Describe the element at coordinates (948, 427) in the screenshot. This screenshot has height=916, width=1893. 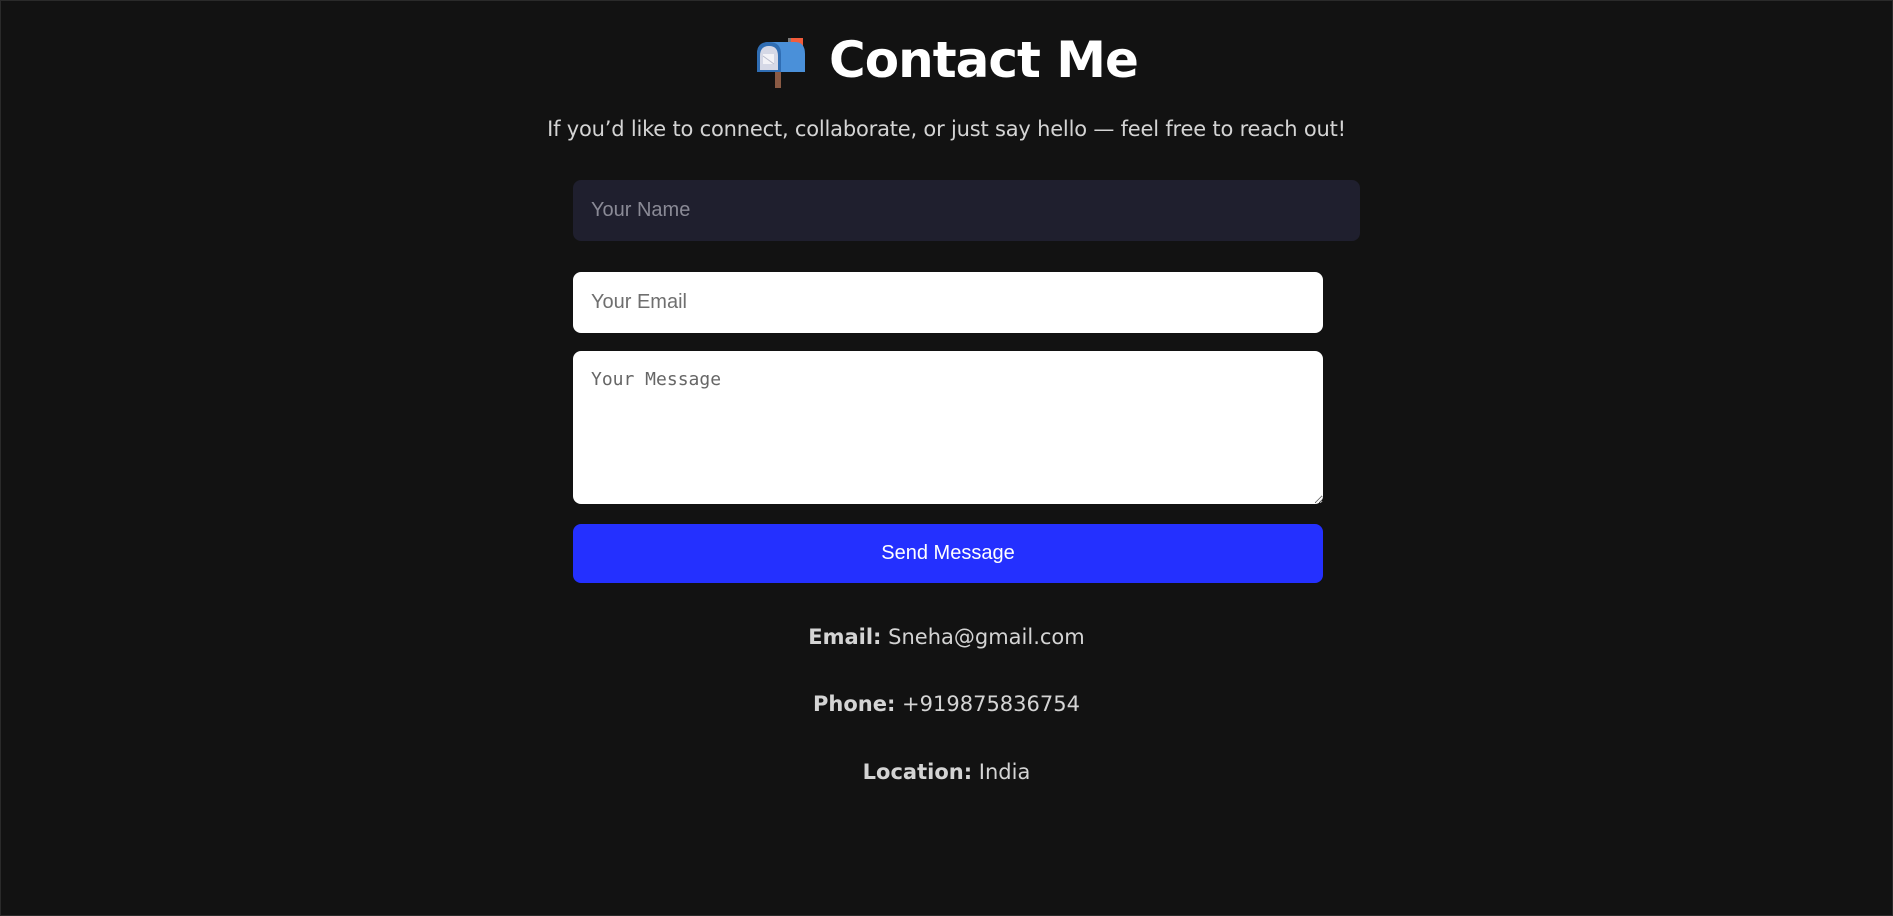
I see `message-textarea` at that location.